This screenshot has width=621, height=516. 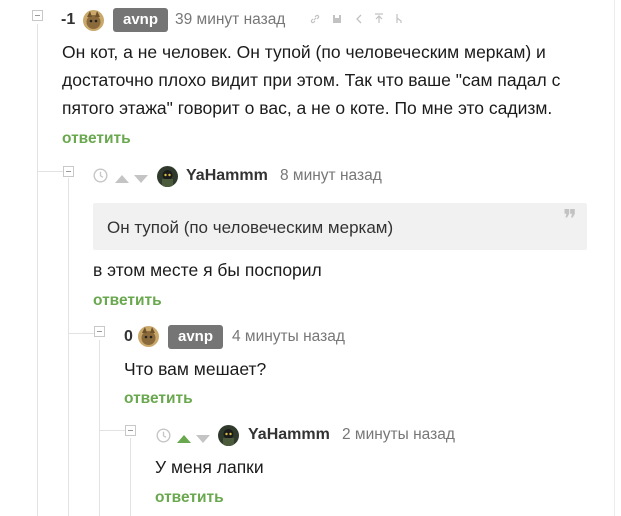 I want to click on comment-time: 39 минут назад, so click(x=230, y=20).